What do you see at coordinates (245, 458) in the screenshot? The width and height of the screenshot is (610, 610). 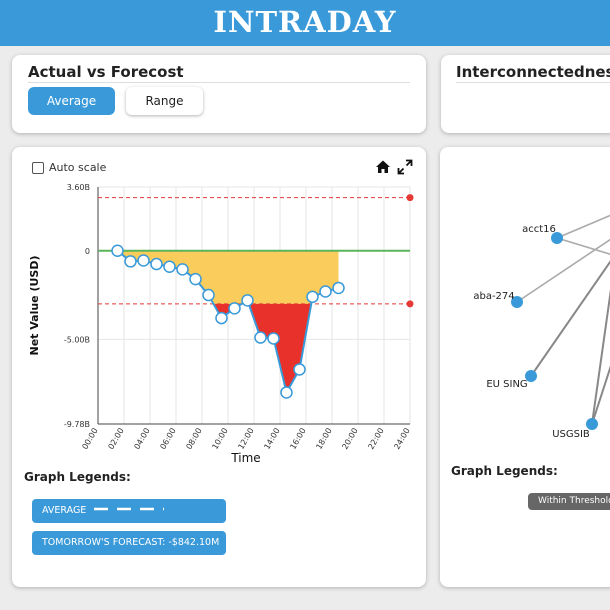 I see `x-axis-label: Time` at bounding box center [245, 458].